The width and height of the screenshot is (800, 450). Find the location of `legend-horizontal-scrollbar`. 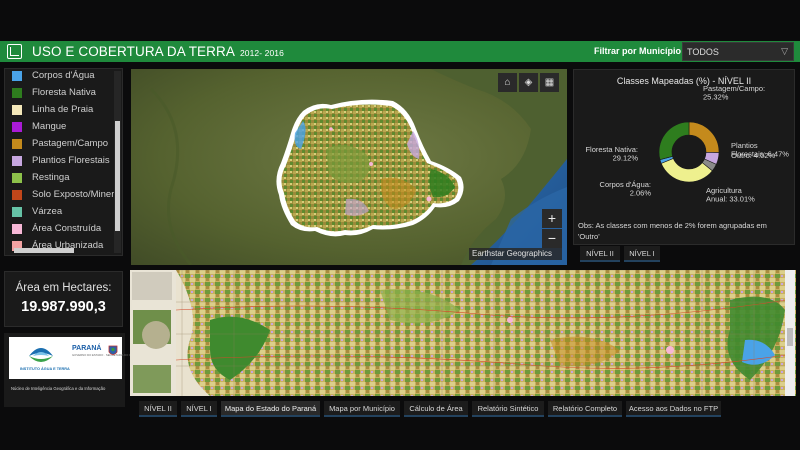

legend-horizontal-scrollbar is located at coordinates (44, 250).